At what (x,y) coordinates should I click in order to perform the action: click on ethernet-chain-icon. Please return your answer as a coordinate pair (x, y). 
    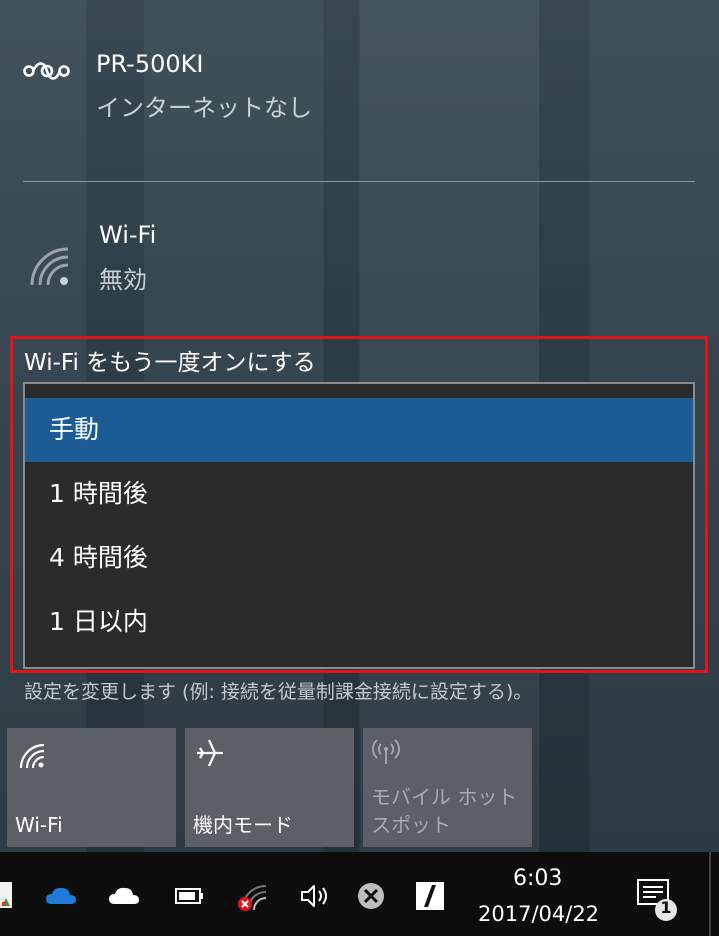
    Looking at the image, I should click on (46, 71).